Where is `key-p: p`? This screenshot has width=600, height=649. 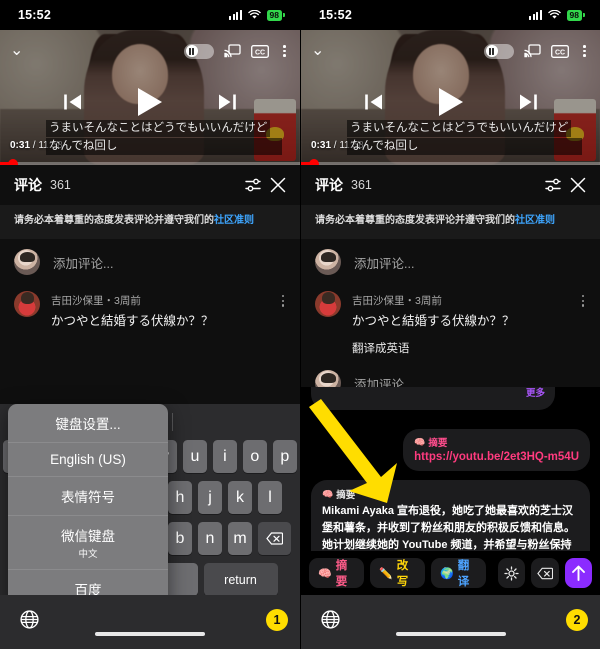 key-p: p is located at coordinates (285, 456).